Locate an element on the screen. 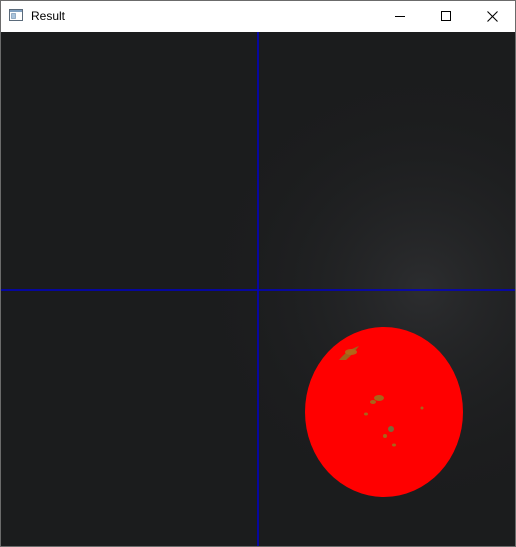  maximize-button is located at coordinates (446, 16).